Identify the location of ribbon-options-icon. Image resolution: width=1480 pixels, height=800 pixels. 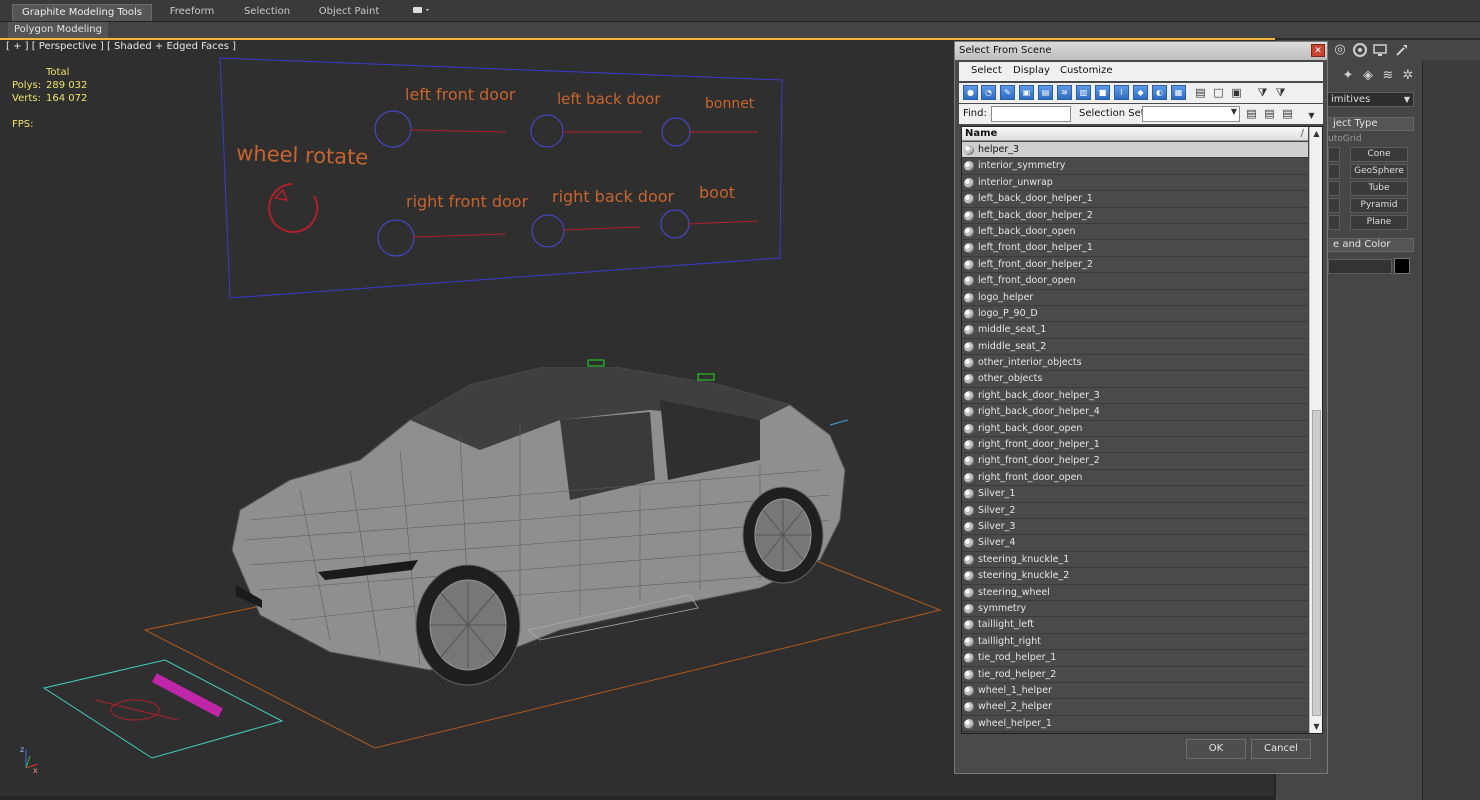
(421, 12).